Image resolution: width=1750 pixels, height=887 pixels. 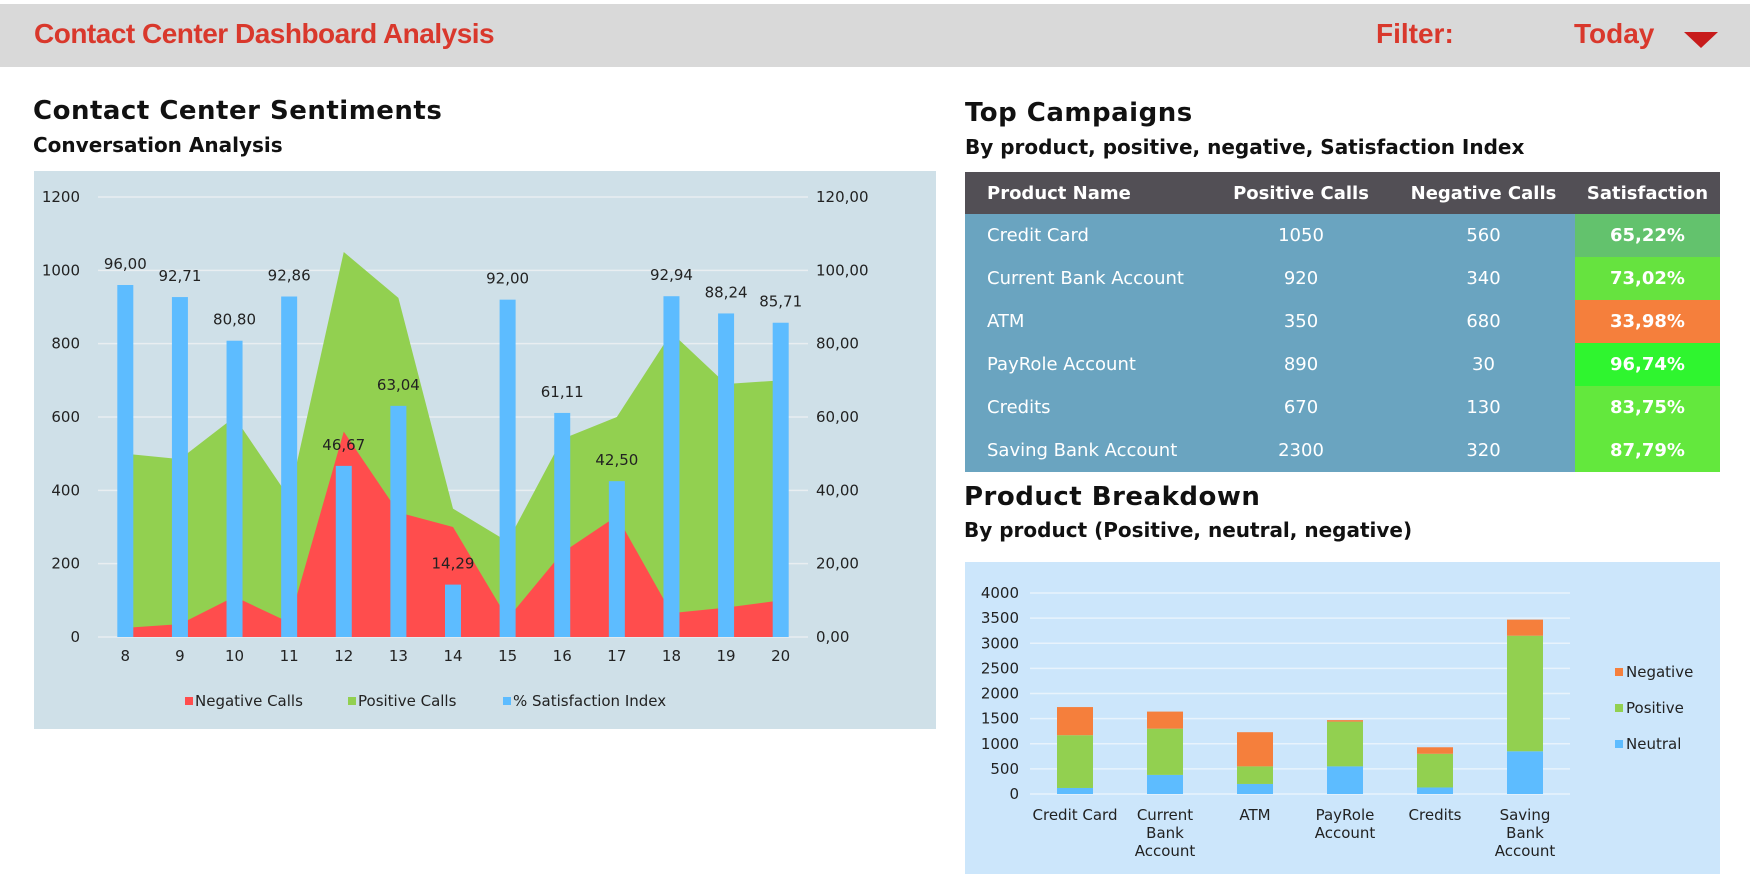 I want to click on y-tick-label-right: 40,00, so click(x=837, y=490).